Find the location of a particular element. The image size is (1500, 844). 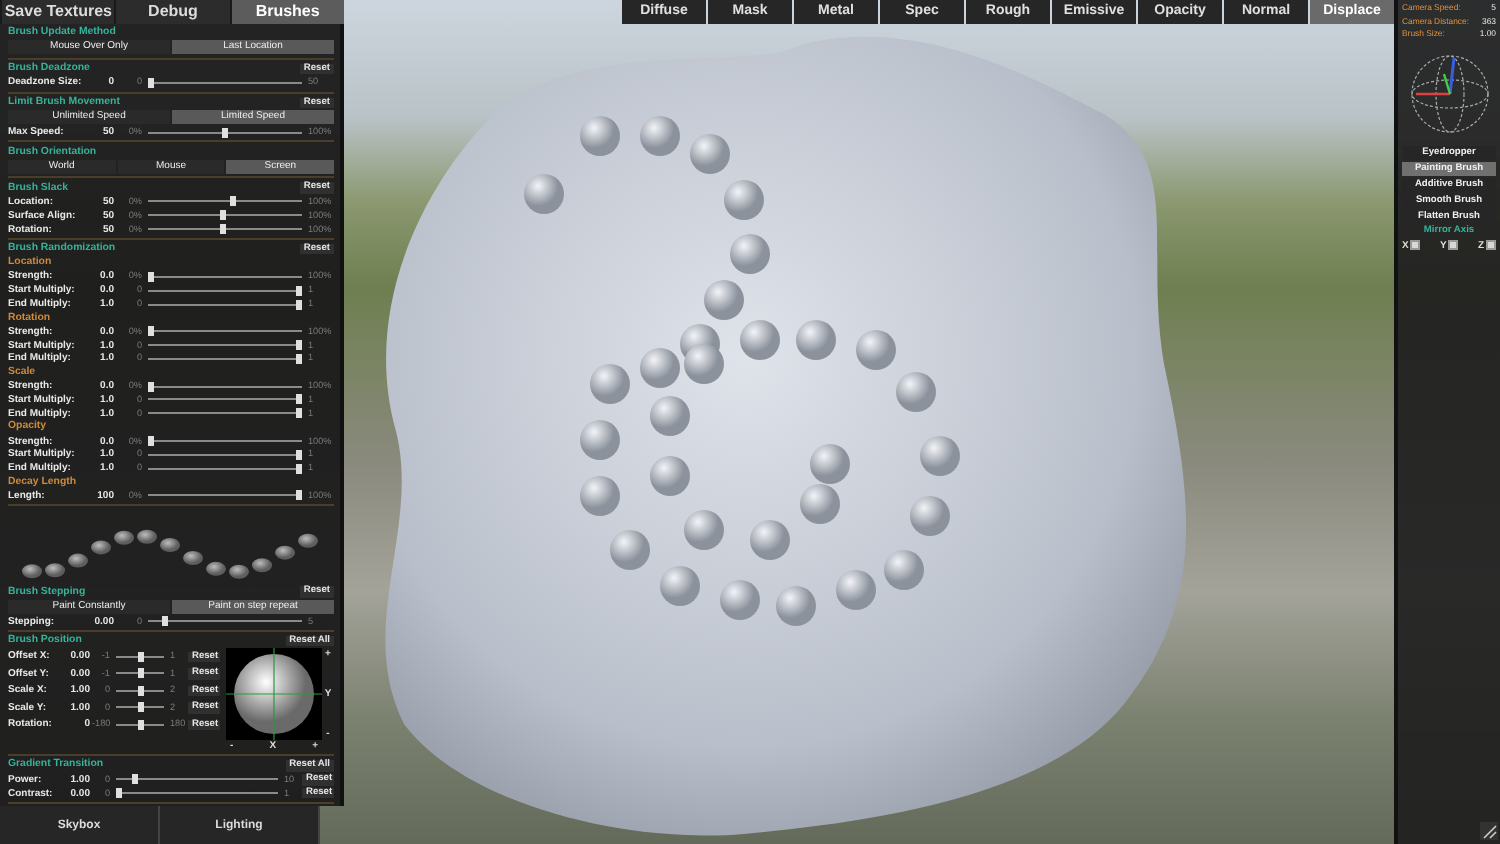

resize-icon is located at coordinates (1489, 831).